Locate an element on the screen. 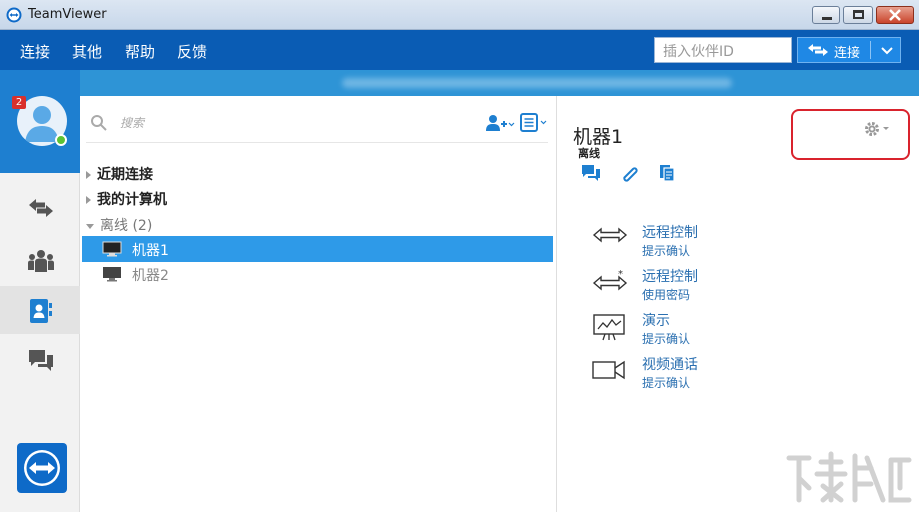 The height and width of the screenshot is (512, 919). group-label: 离线 (2) is located at coordinates (126, 226).